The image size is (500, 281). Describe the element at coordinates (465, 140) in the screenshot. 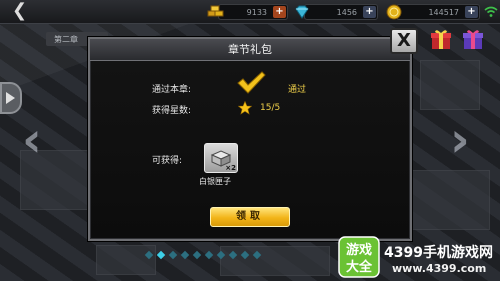

I see `next-page-arrow-icon: ›` at that location.